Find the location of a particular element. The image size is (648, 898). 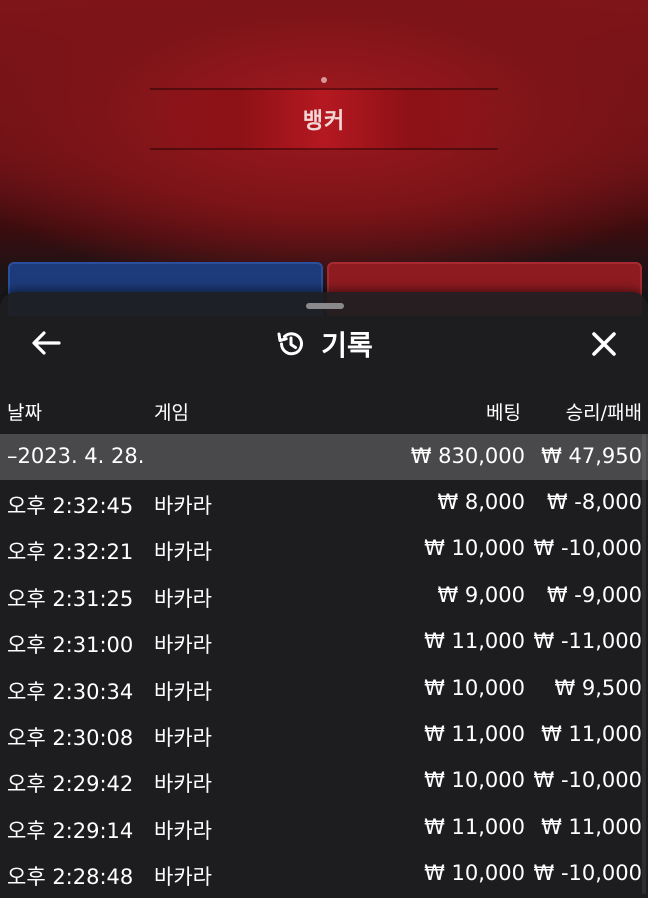

drag-handle is located at coordinates (325, 306).